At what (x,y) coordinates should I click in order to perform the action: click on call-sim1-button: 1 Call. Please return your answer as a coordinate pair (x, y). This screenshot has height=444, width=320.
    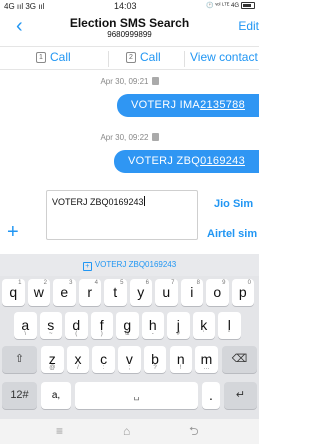
    Looking at the image, I should click on (53, 57).